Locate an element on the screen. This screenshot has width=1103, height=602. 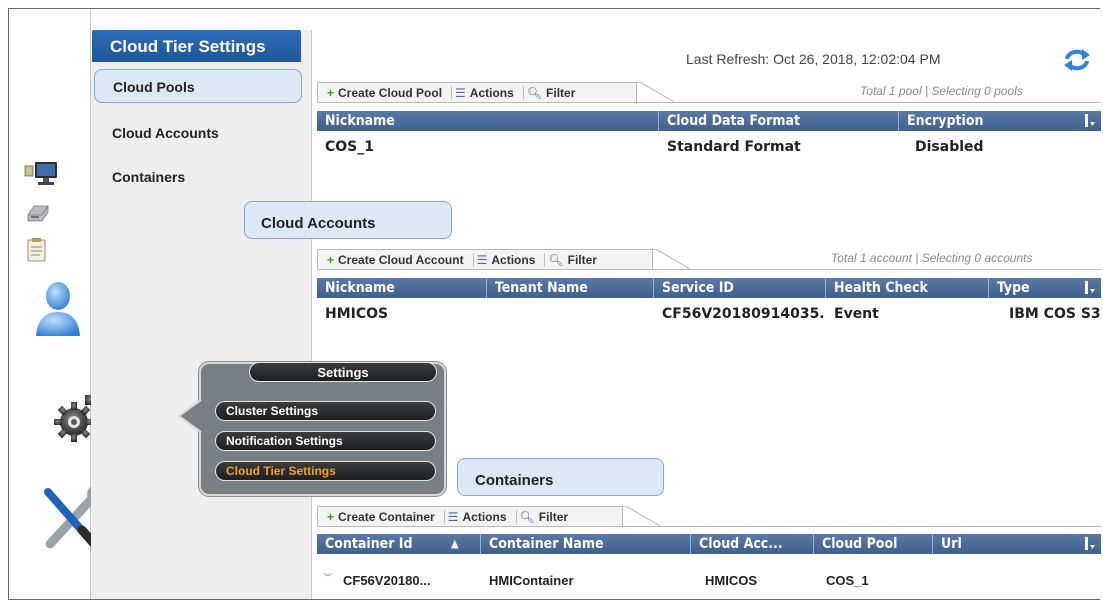
create-container-label: Create Container is located at coordinates (386, 516).